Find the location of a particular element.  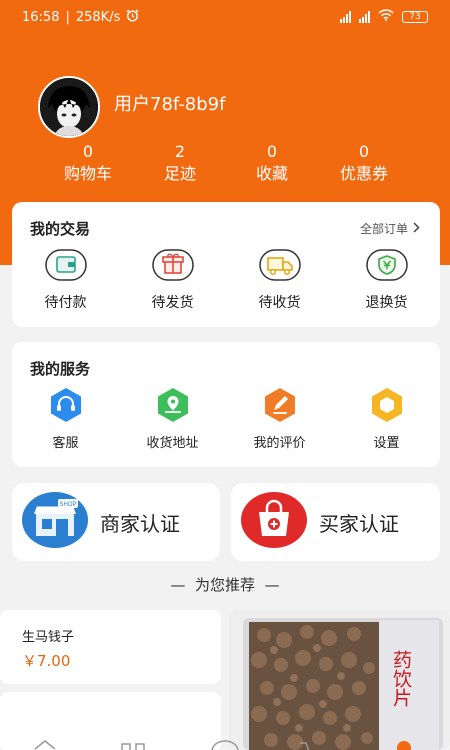

service-my-reviews: 我的评价 is located at coordinates (280, 418).